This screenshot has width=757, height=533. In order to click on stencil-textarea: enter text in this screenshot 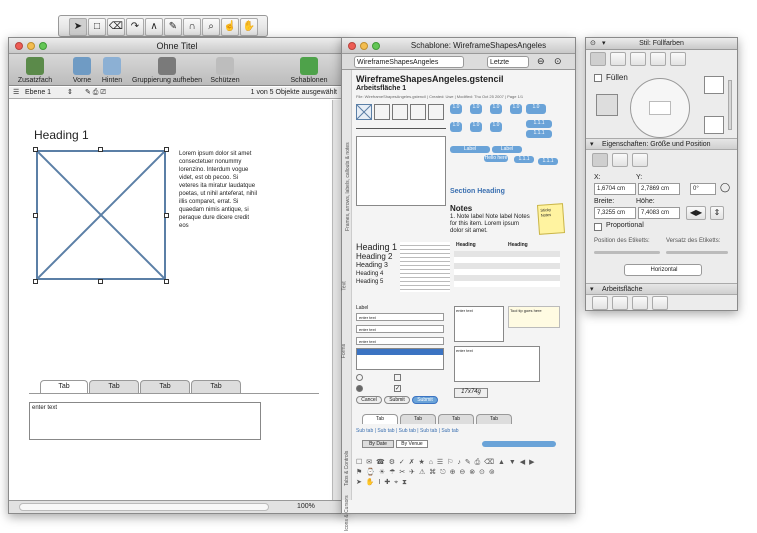, I will do `click(479, 324)`.